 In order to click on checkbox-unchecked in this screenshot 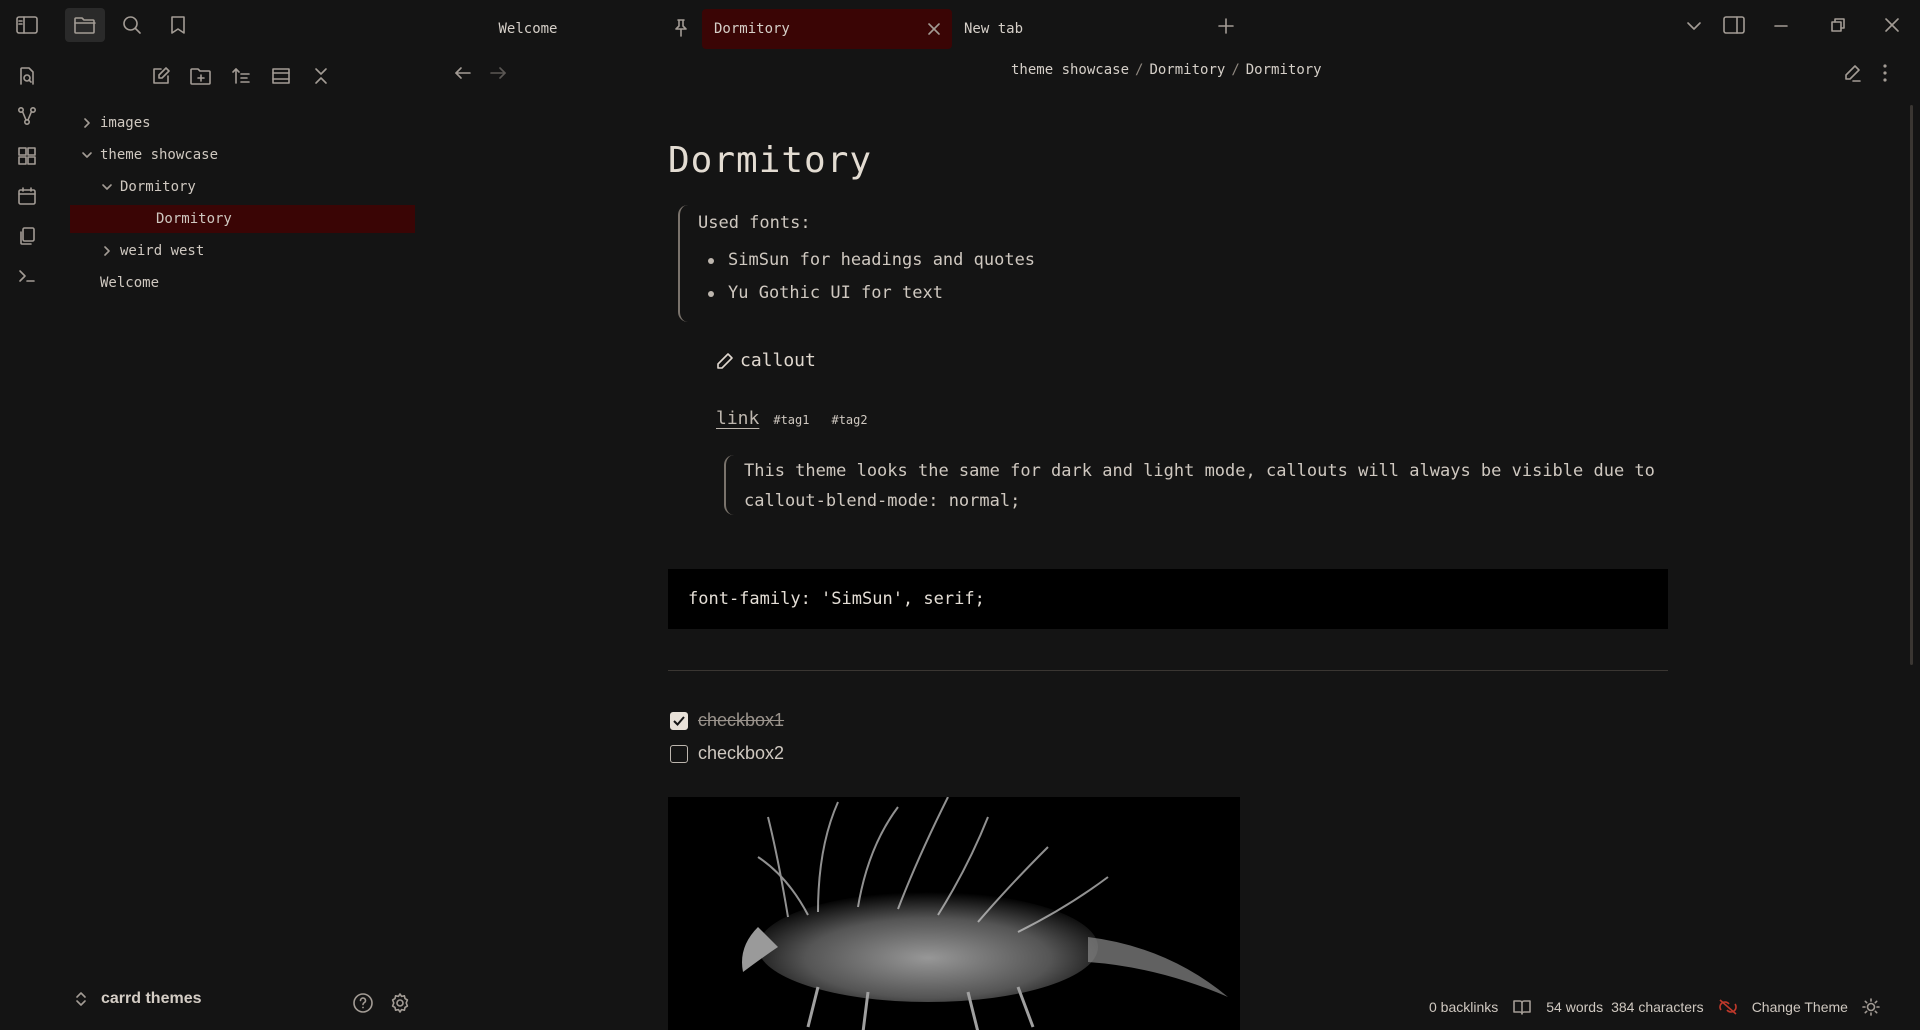, I will do `click(679, 753)`.